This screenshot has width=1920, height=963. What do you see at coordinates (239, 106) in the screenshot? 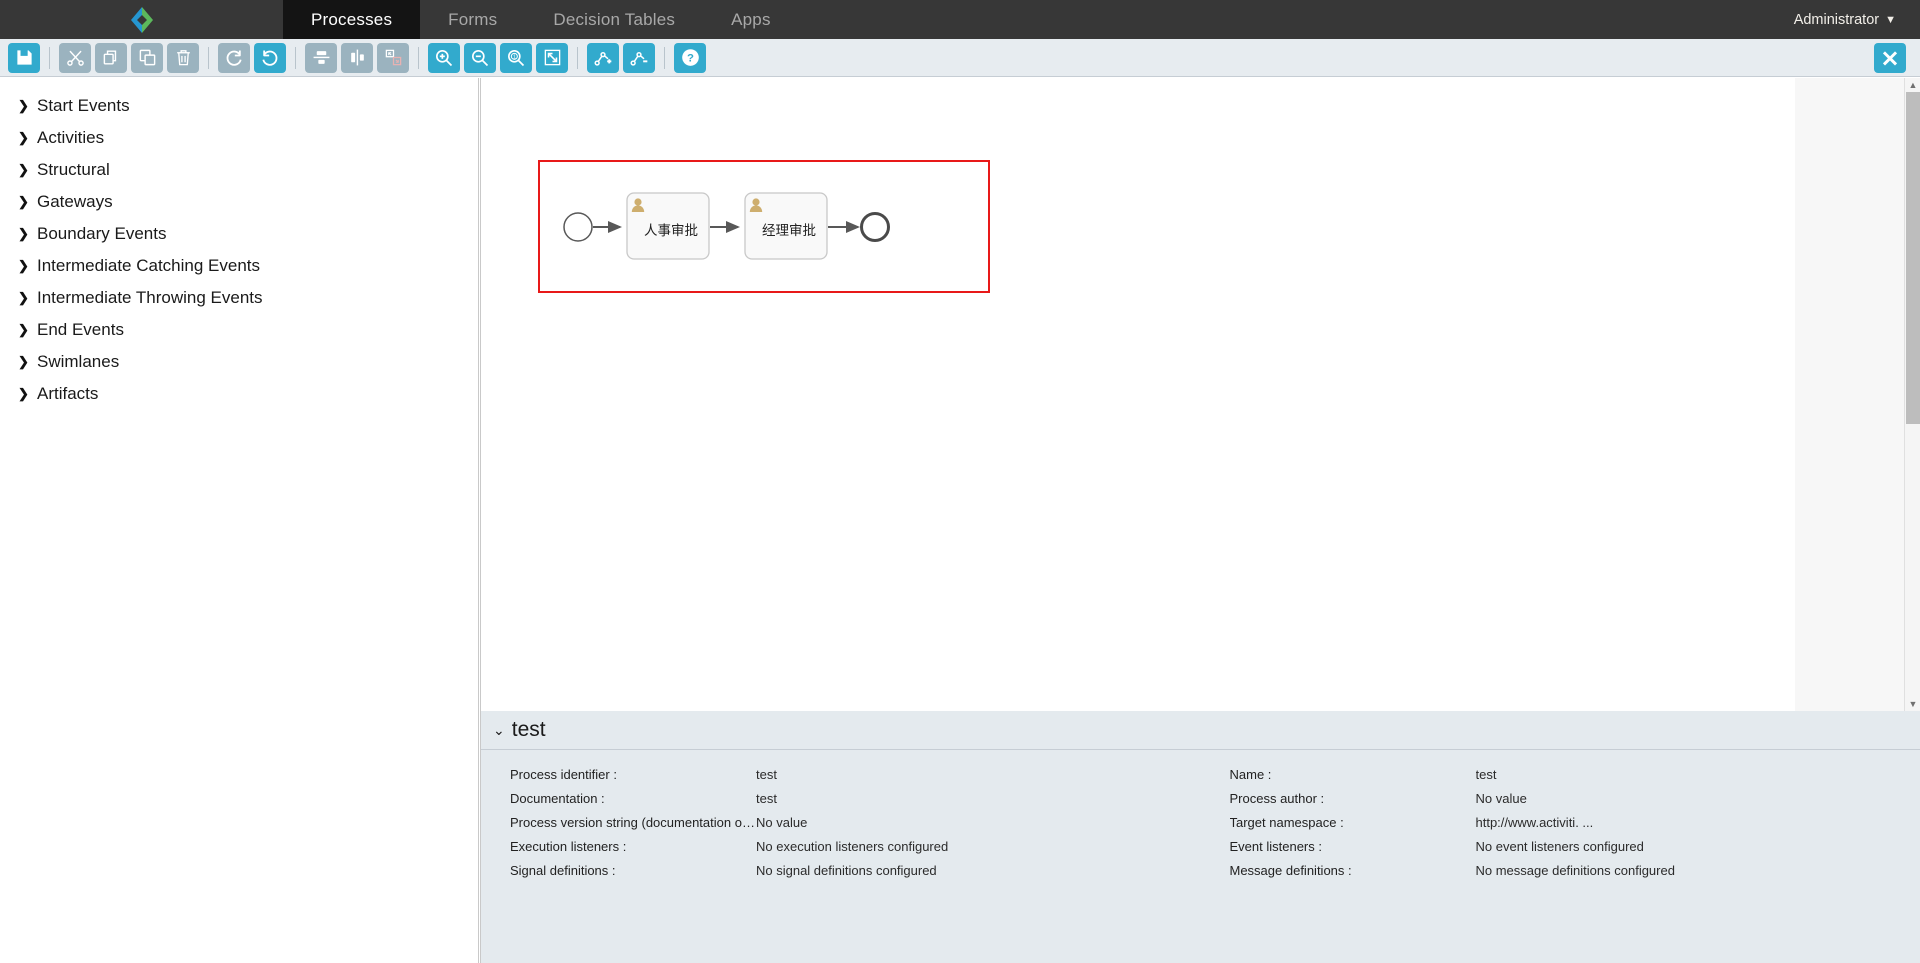
I see `palette-group-start-events: ❯ Start Events` at bounding box center [239, 106].